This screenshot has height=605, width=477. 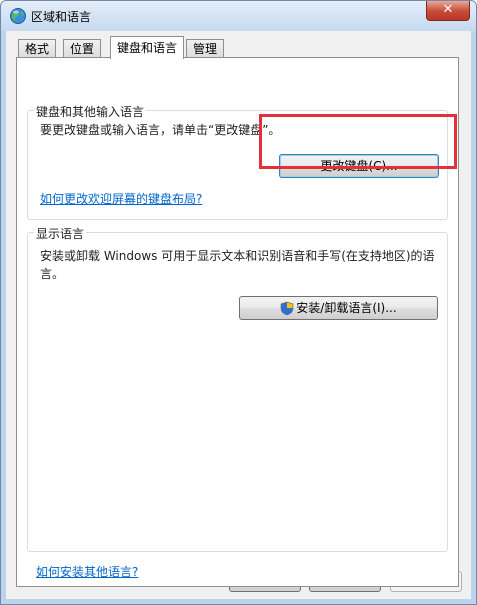 I want to click on tab-location: 位置, so click(x=82, y=48).